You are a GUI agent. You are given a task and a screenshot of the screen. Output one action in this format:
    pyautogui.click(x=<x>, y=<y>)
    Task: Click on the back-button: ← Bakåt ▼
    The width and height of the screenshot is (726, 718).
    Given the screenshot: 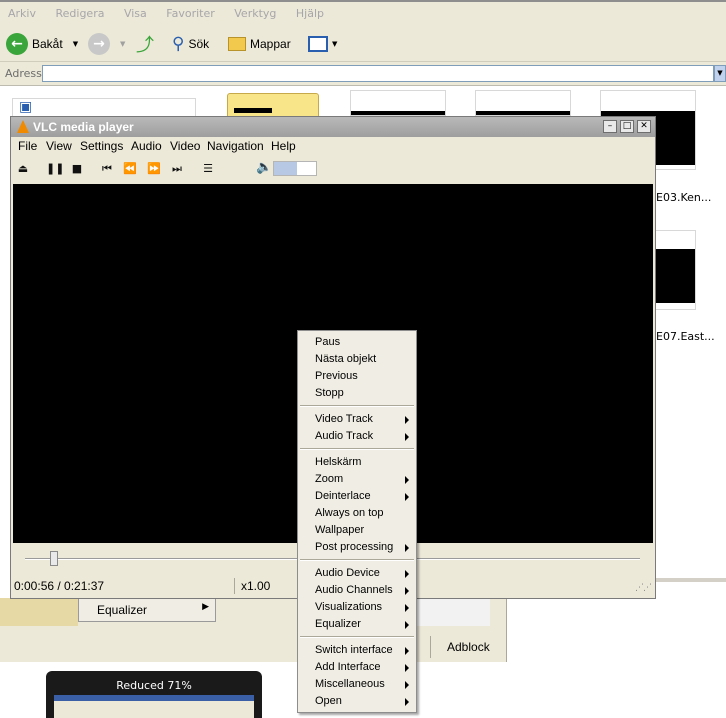 What is the action you would take?
    pyautogui.click(x=42, y=44)
    